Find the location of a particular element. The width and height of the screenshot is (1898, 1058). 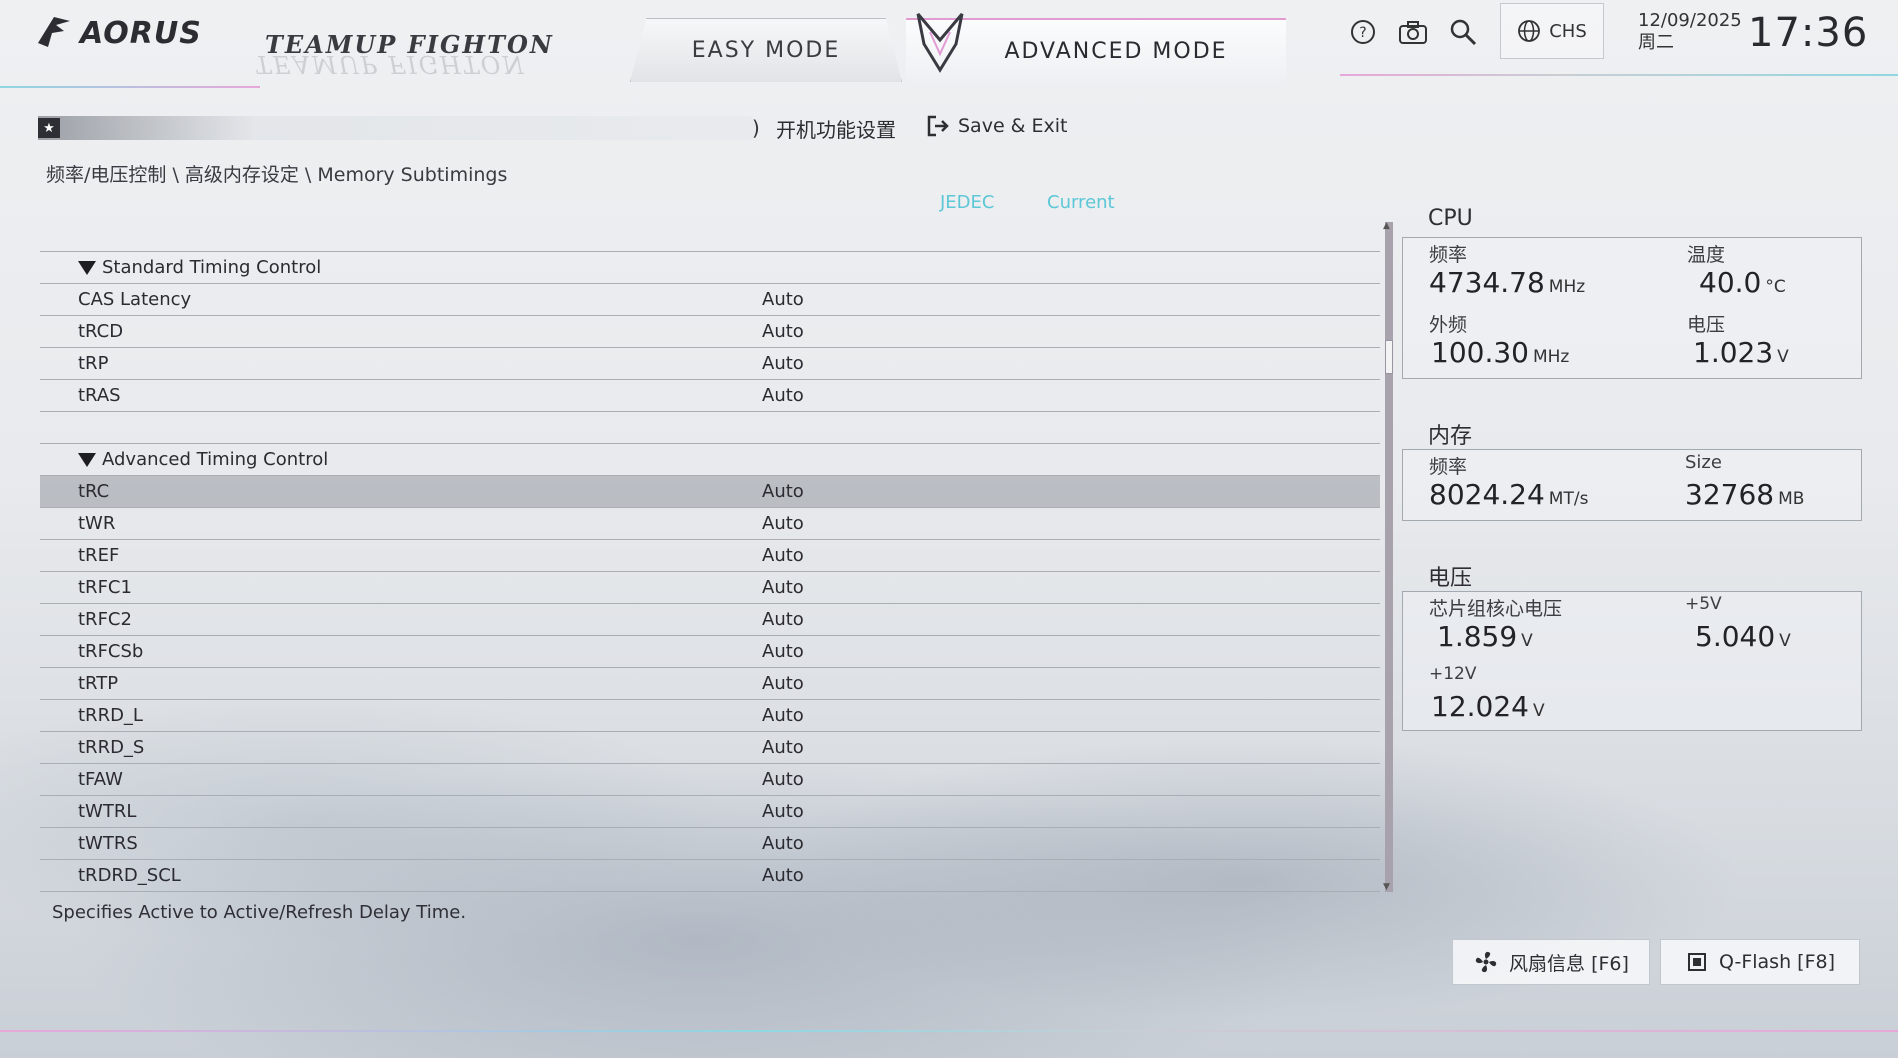

setting-row-tfaw: tFAW Auto is located at coordinates (710, 780).